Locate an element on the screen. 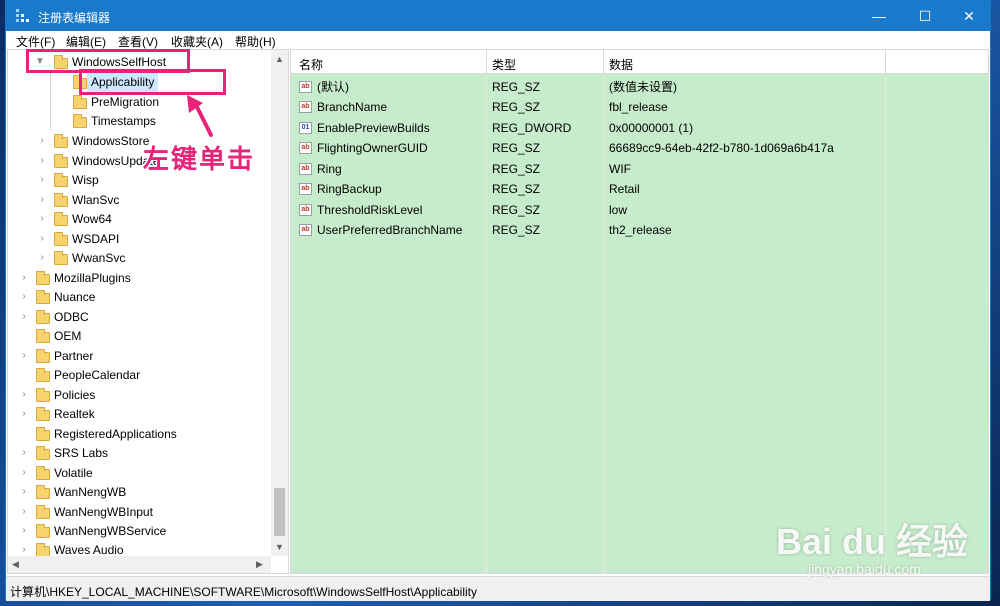 The image size is (1000, 606). value-row-ringbackup: ab RingBackup REG_SZ Retail is located at coordinates (639, 189).